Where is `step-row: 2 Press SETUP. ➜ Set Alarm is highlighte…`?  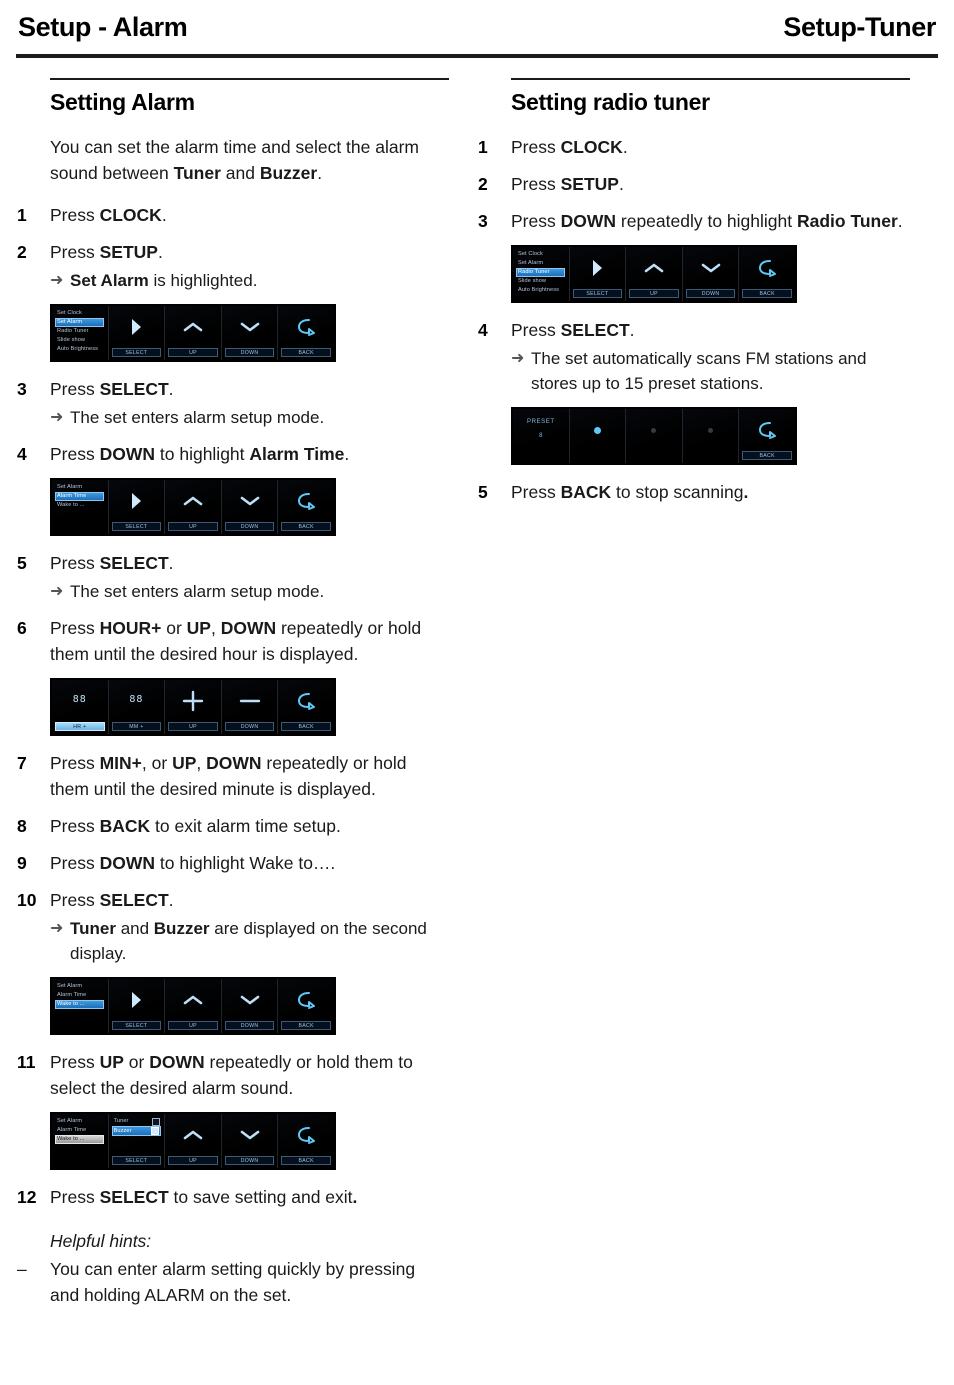
step-row: 2 Press SETUP. ➜ Set Alarm is highlighte… is located at coordinates (233, 266).